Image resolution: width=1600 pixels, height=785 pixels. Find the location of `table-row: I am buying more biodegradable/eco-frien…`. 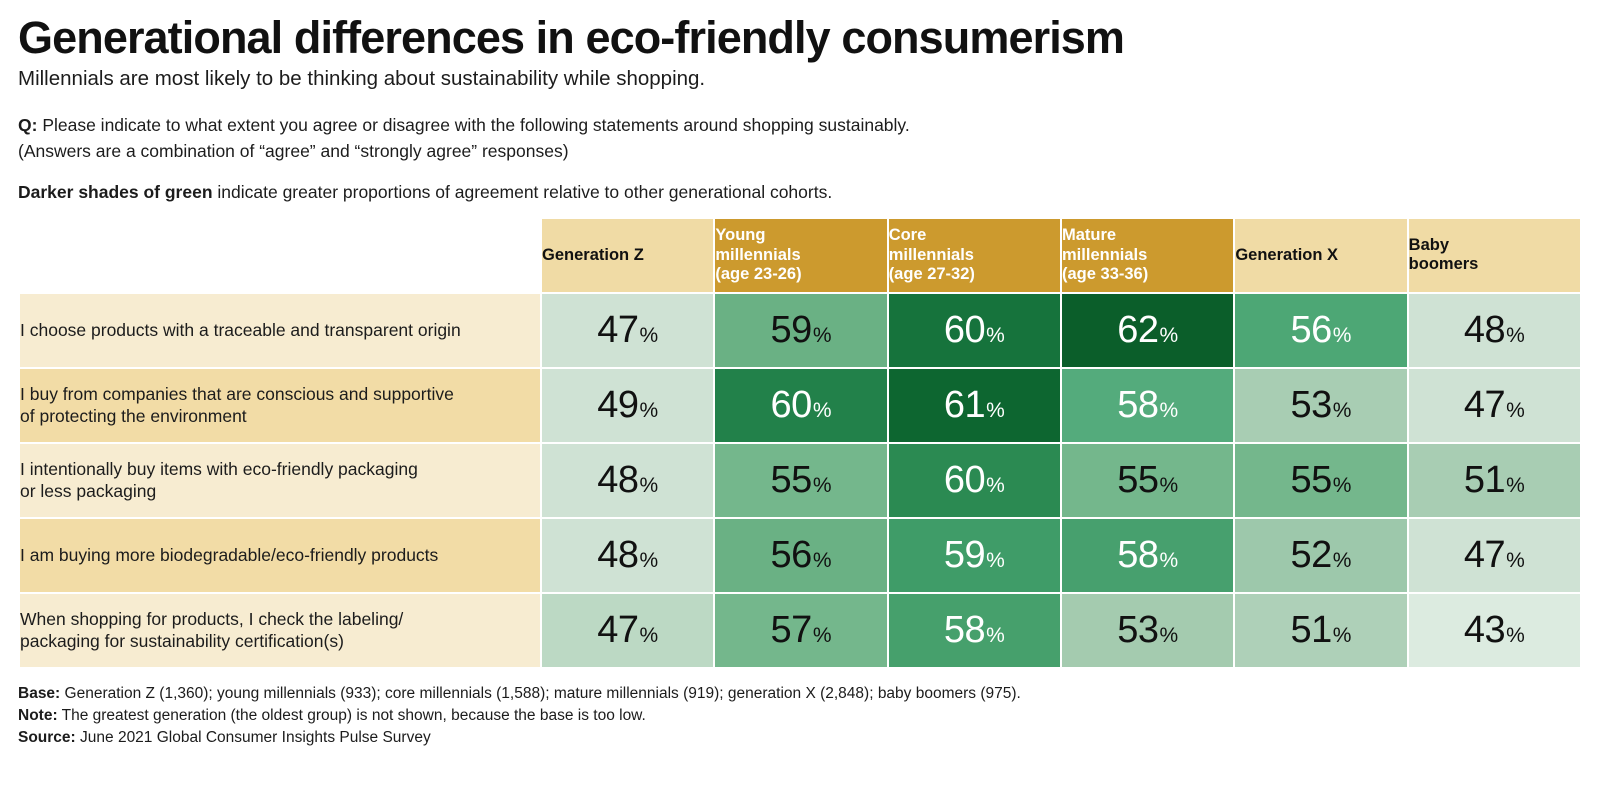

table-row: I am buying more biodegradable/eco-frien… is located at coordinates (800, 555).